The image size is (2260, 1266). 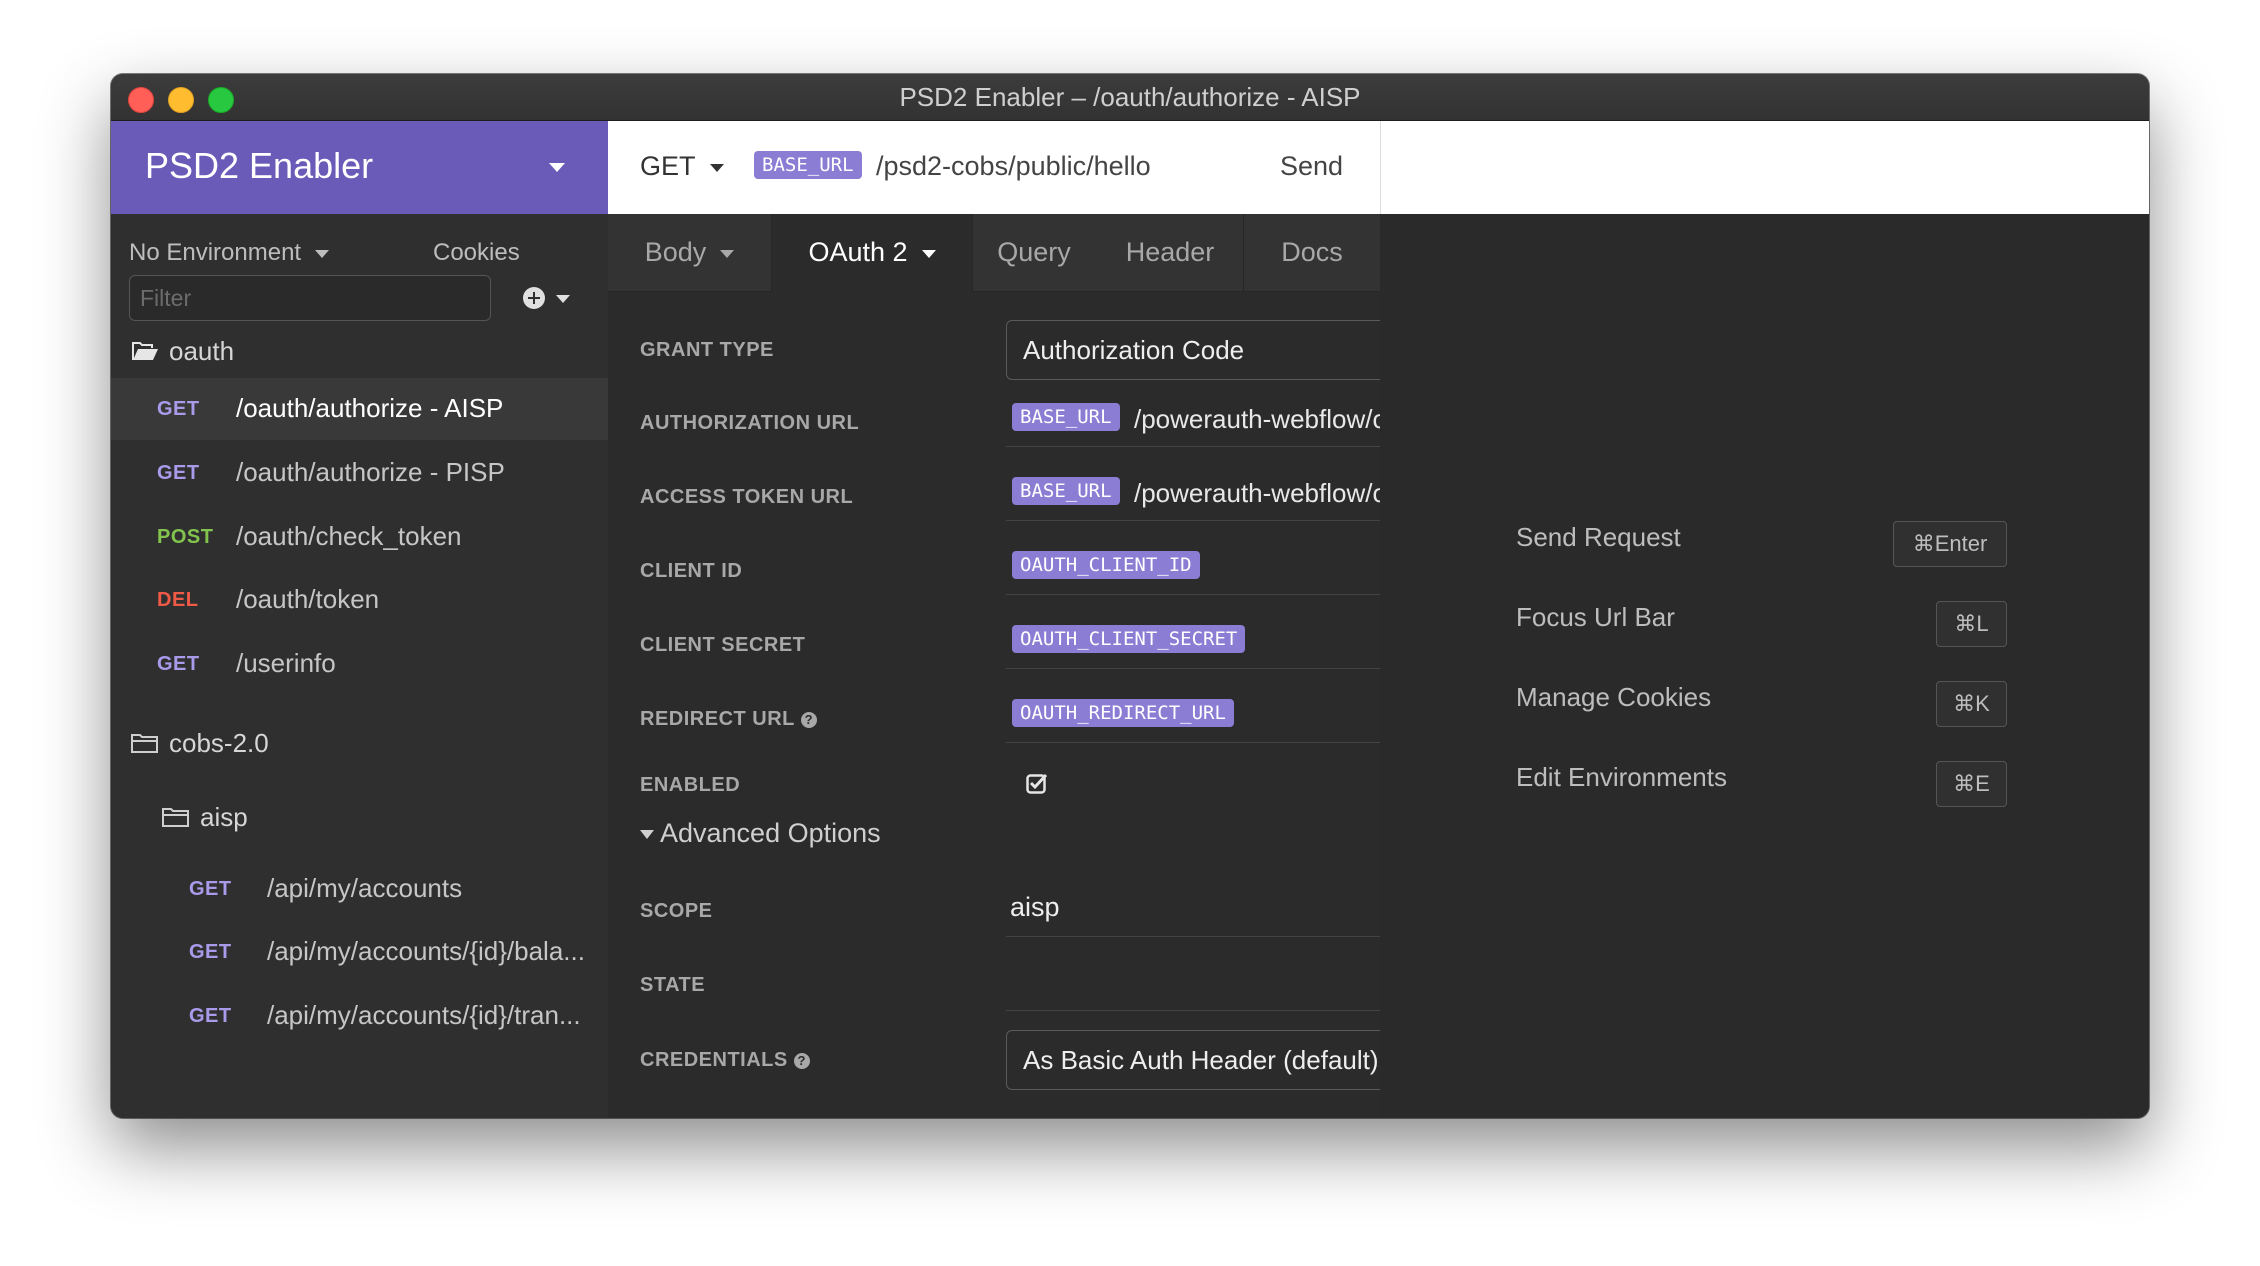 I want to click on shortcut-label: Send Request, so click(x=1598, y=537).